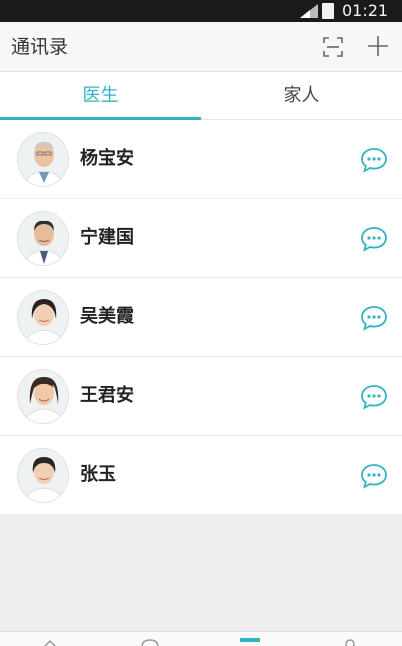 The image size is (402, 646). Describe the element at coordinates (350, 641) in the screenshot. I see `profile-icon` at that location.